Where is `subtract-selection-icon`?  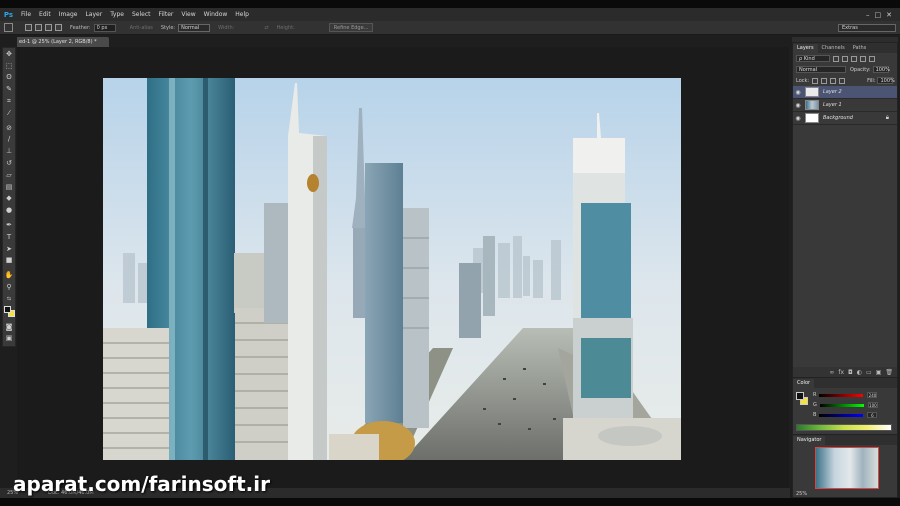 subtract-selection-icon is located at coordinates (48, 27).